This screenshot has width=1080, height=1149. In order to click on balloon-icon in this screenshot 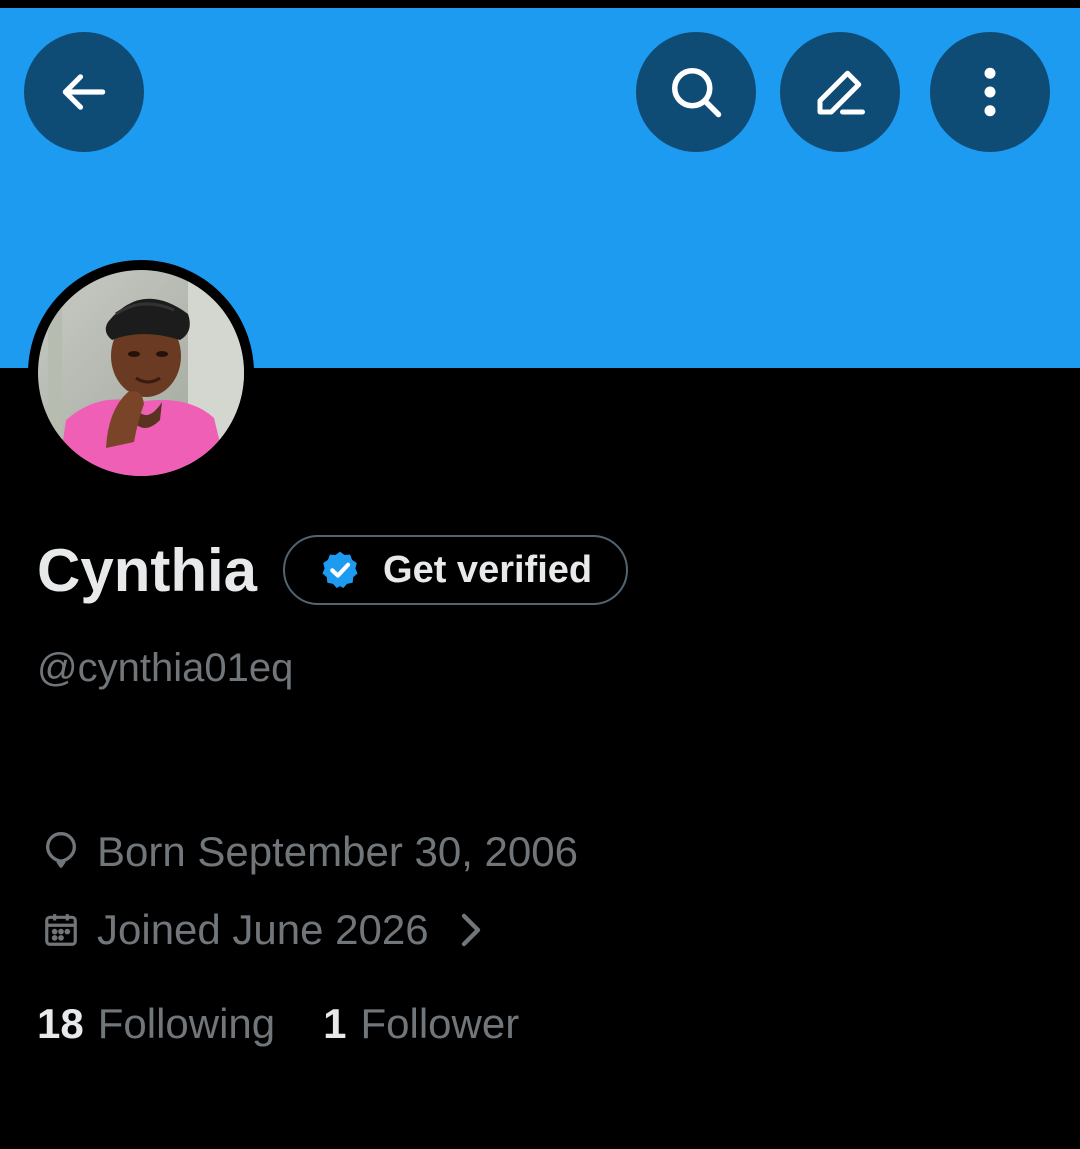, I will do `click(61, 852)`.